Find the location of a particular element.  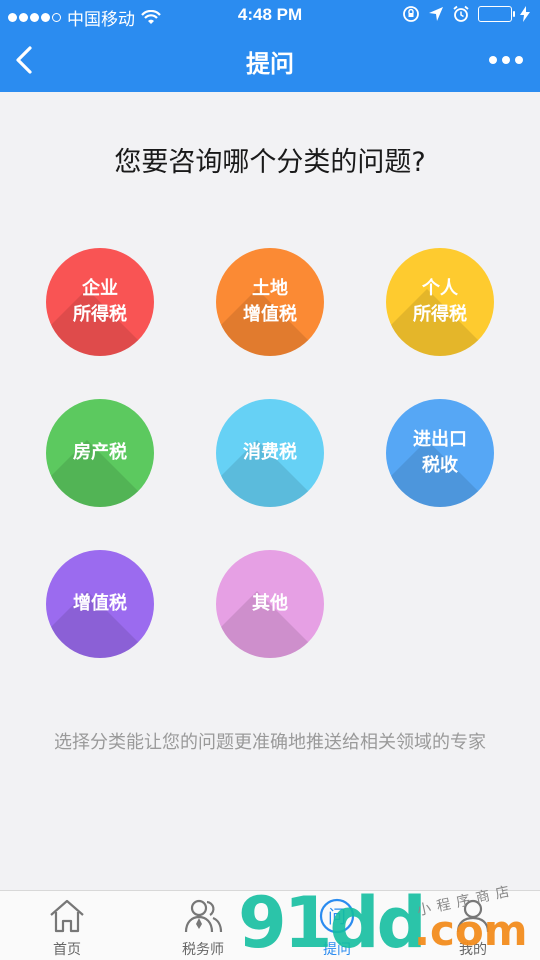

alarm-icon is located at coordinates (461, 13).